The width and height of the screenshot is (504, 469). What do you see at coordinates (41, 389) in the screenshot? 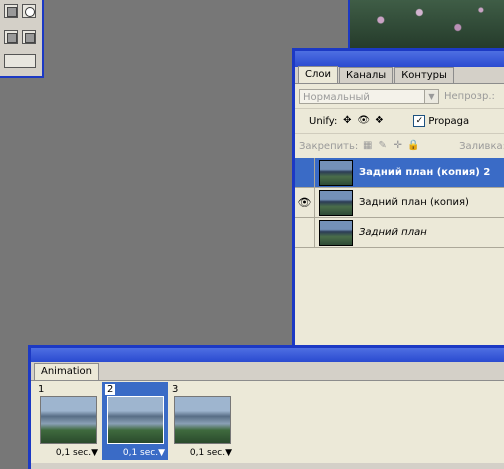
I see `frame-number: 1` at bounding box center [41, 389].